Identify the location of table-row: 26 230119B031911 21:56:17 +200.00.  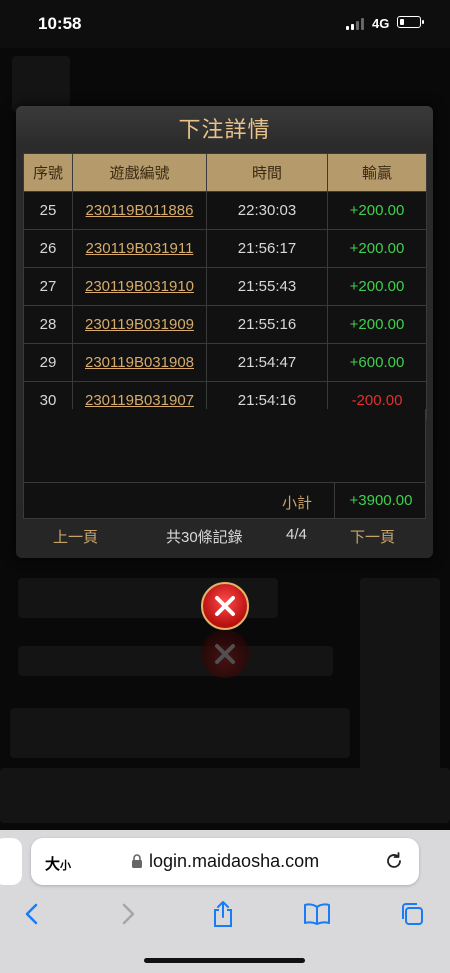
(225, 248).